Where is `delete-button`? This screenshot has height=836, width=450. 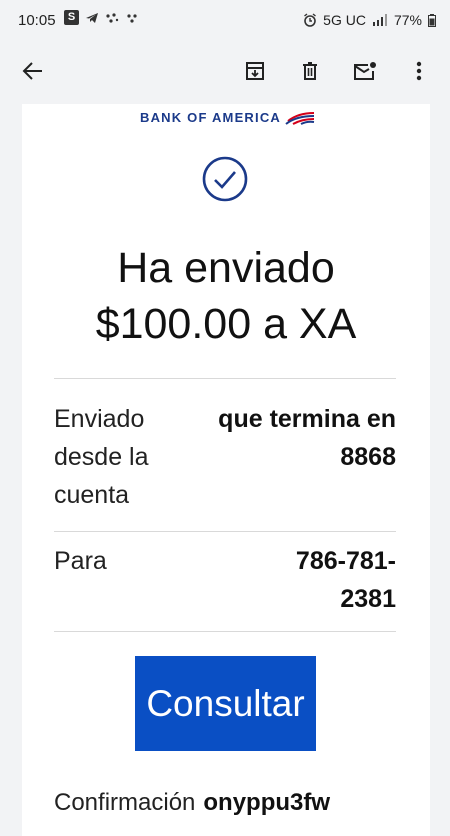
delete-button is located at coordinates (310, 71).